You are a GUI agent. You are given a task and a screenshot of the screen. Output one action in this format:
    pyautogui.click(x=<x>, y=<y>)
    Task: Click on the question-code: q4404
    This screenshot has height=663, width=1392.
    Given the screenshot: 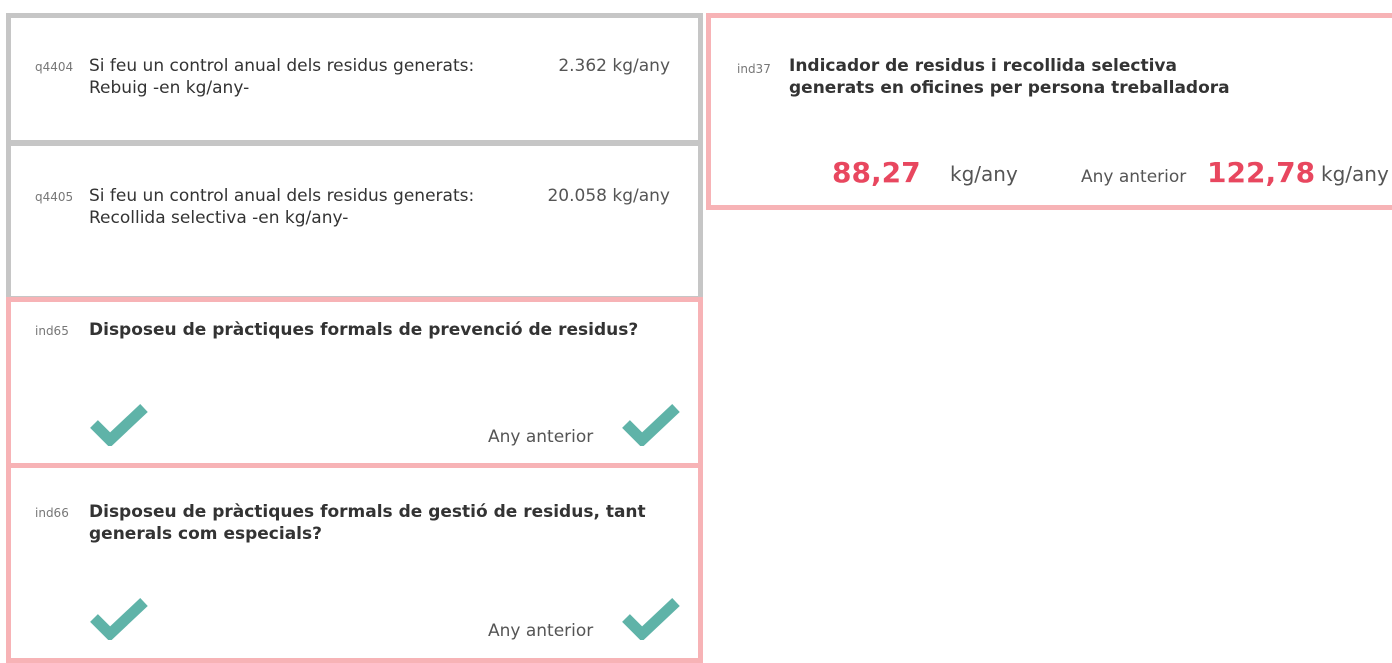 What is the action you would take?
    pyautogui.click(x=54, y=67)
    